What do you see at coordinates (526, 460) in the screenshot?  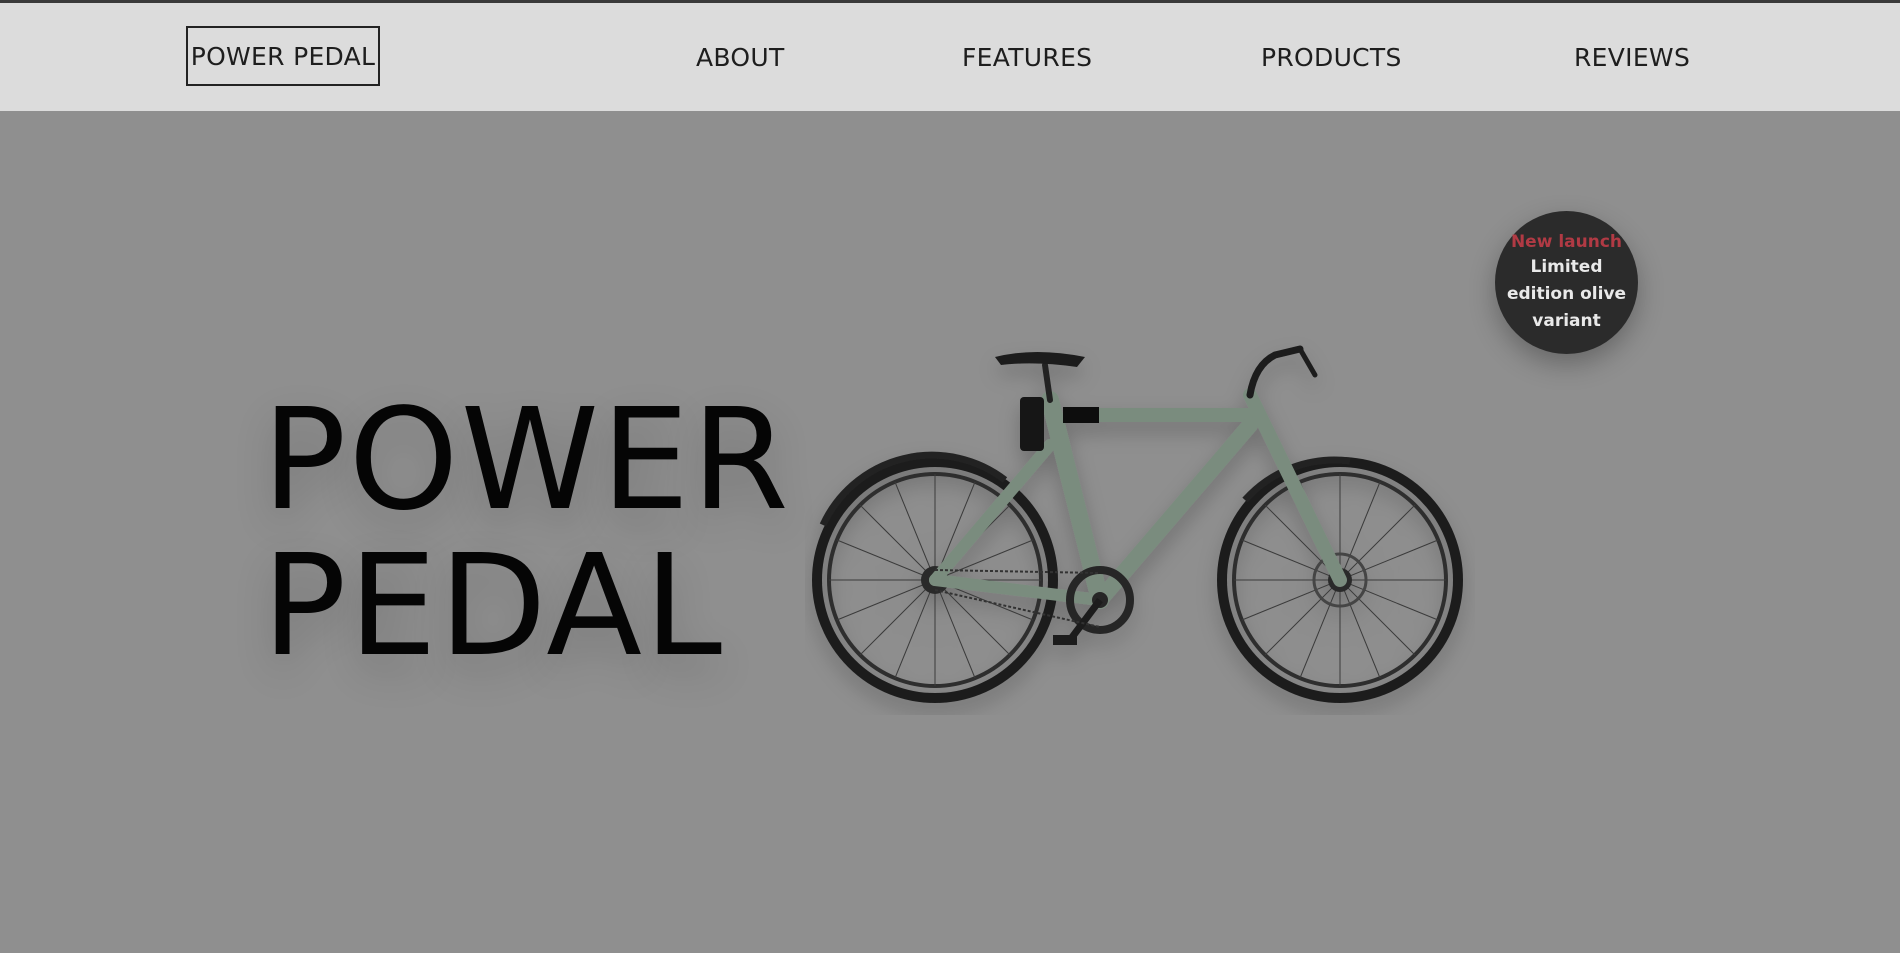 I see `hero-title-line-1: POWER` at bounding box center [526, 460].